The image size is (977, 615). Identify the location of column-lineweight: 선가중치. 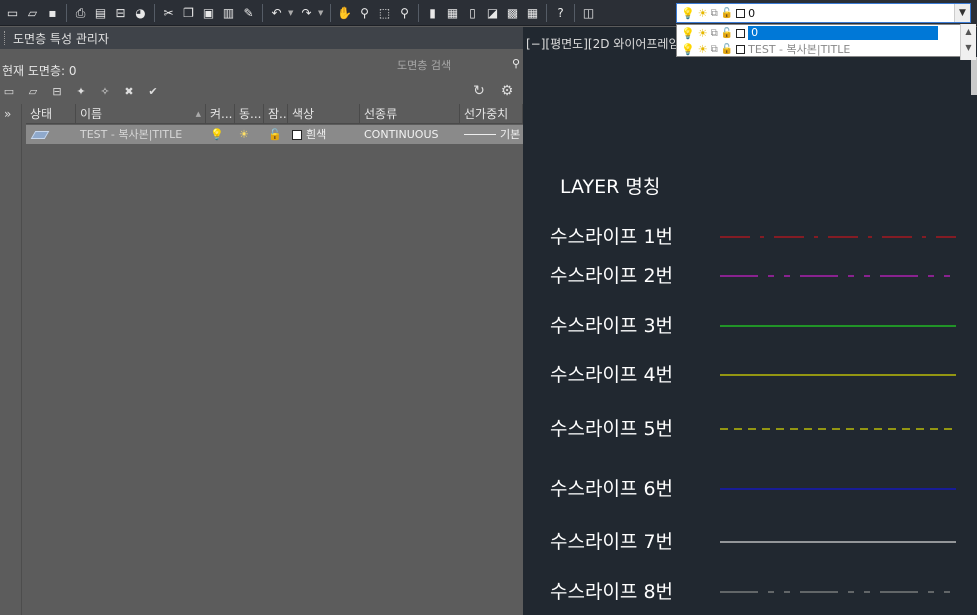
(491, 114).